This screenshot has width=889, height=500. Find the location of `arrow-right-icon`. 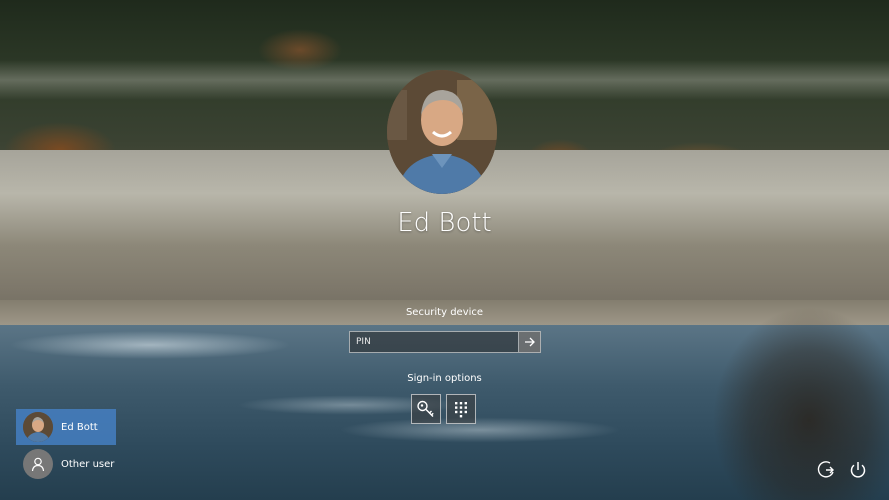

arrow-right-icon is located at coordinates (529, 342).